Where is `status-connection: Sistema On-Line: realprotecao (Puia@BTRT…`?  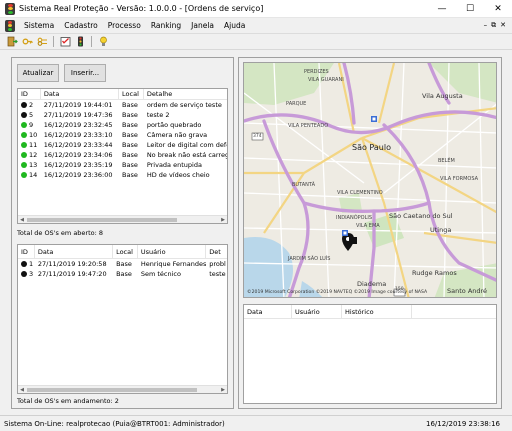
status-connection: Sistema On-Line: realprotecao (Puia@BTRT… is located at coordinates (114, 423).